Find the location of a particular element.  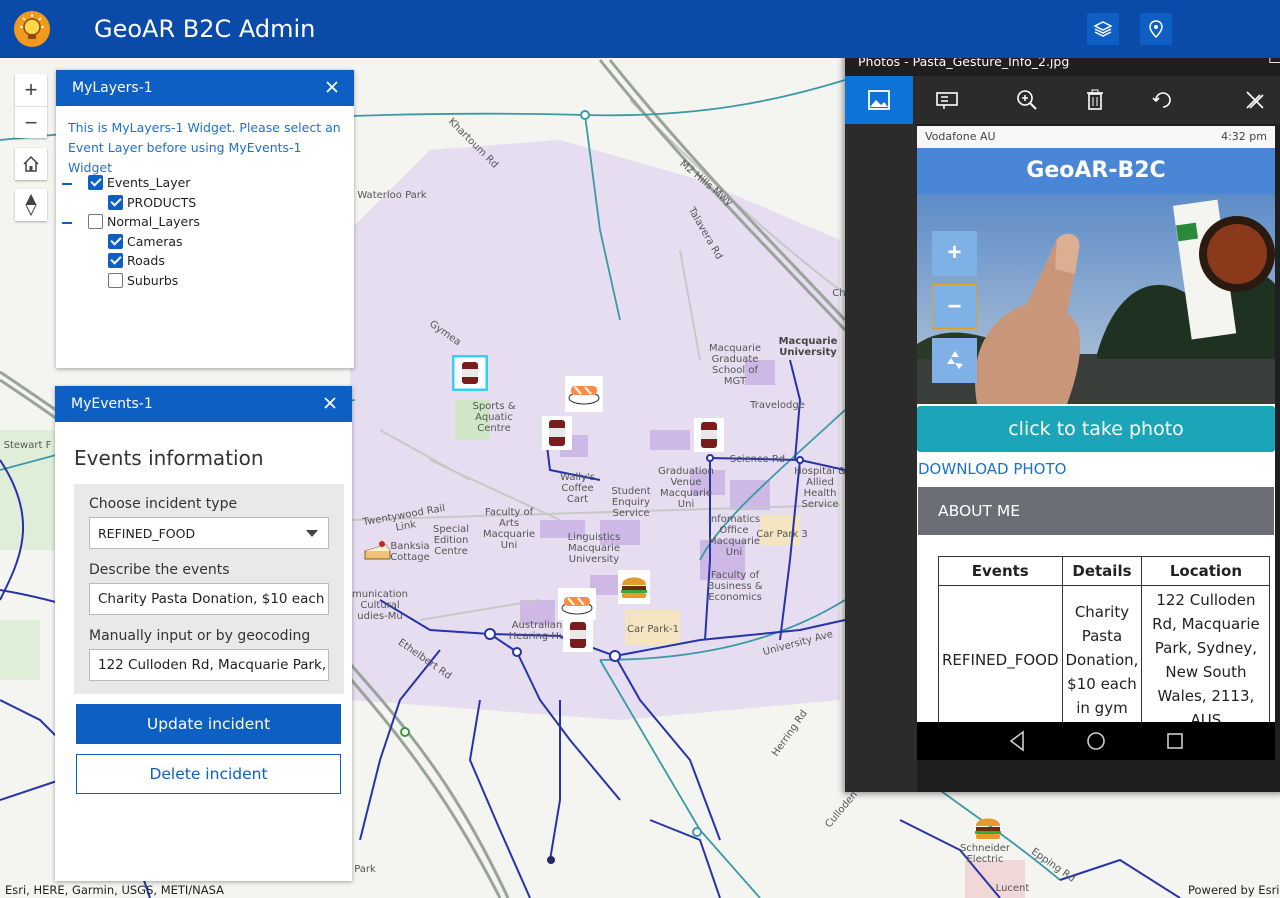

image-icon is located at coordinates (879, 100).